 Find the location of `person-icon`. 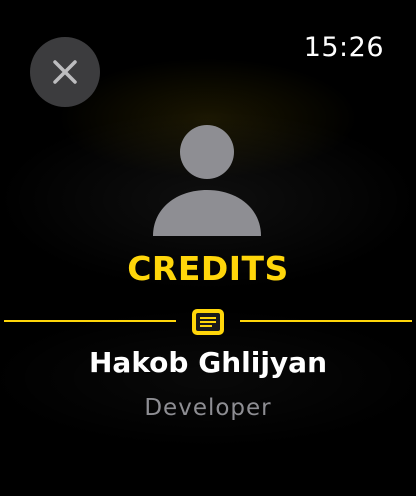

person-icon is located at coordinates (207, 180).